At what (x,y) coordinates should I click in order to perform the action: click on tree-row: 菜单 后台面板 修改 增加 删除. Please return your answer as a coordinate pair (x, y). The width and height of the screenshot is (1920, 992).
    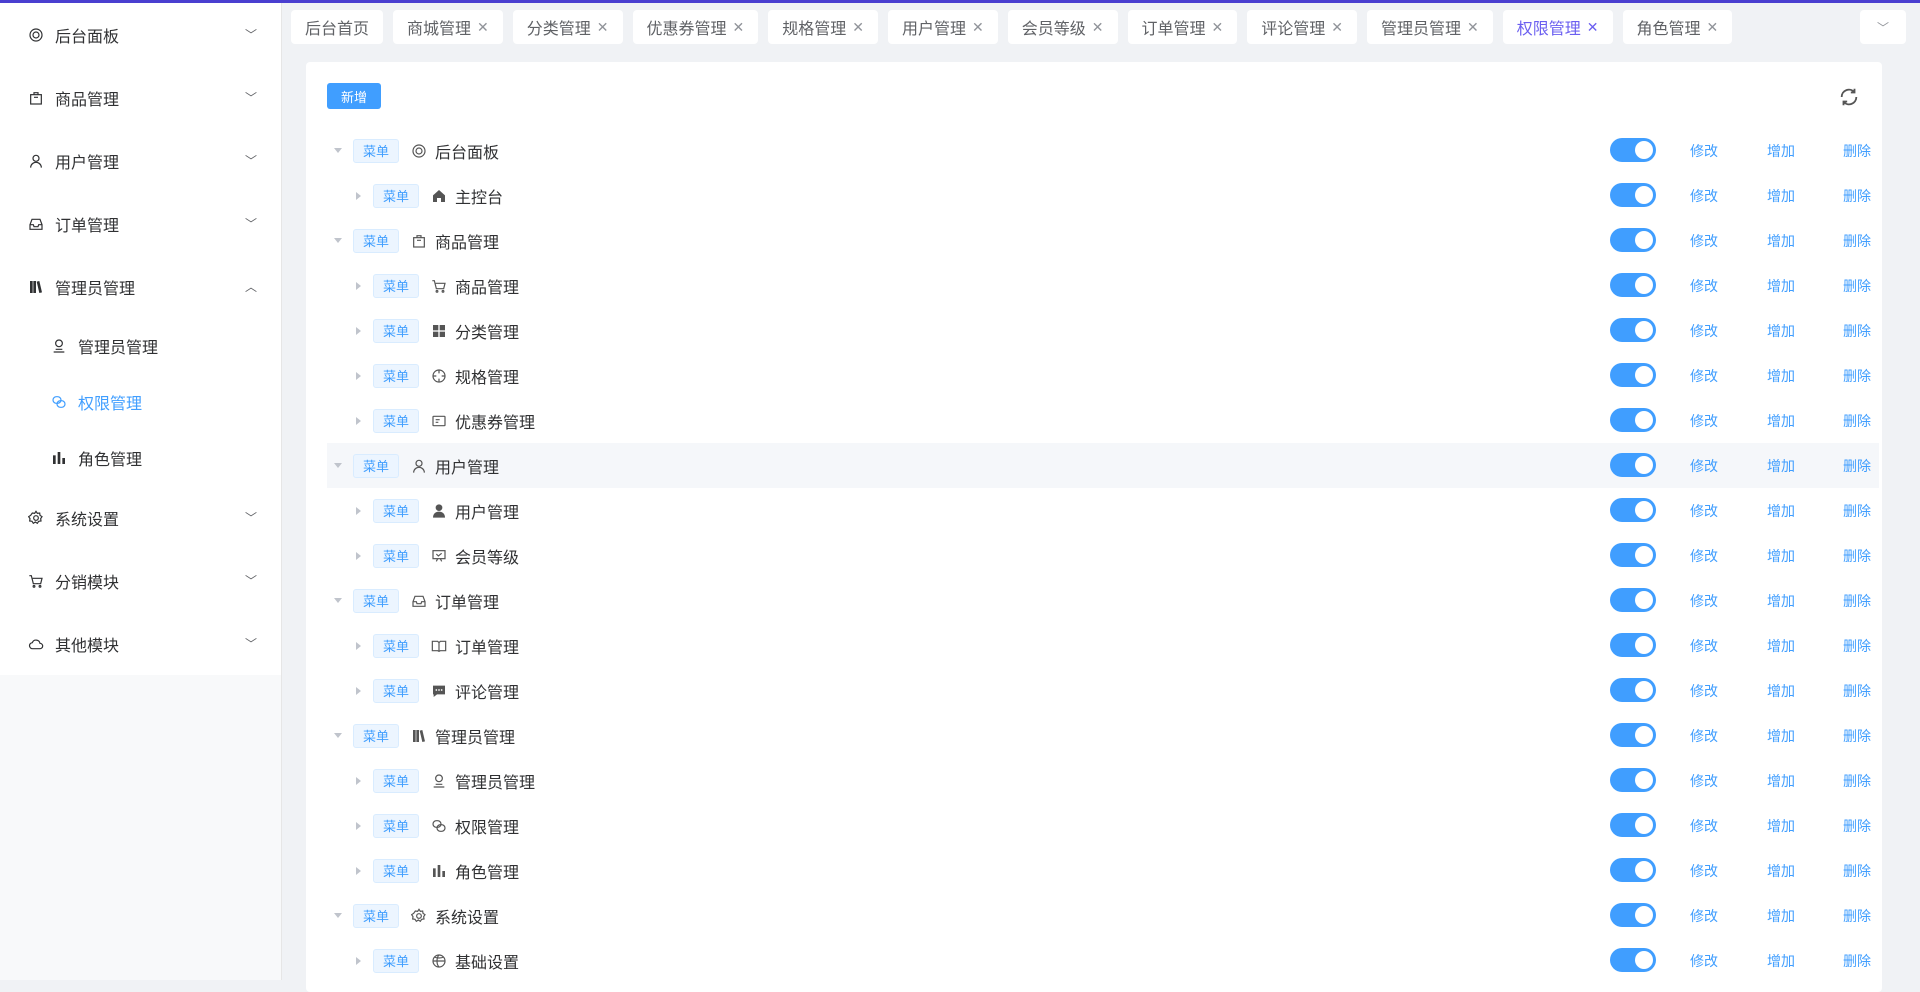
    Looking at the image, I should click on (1103, 150).